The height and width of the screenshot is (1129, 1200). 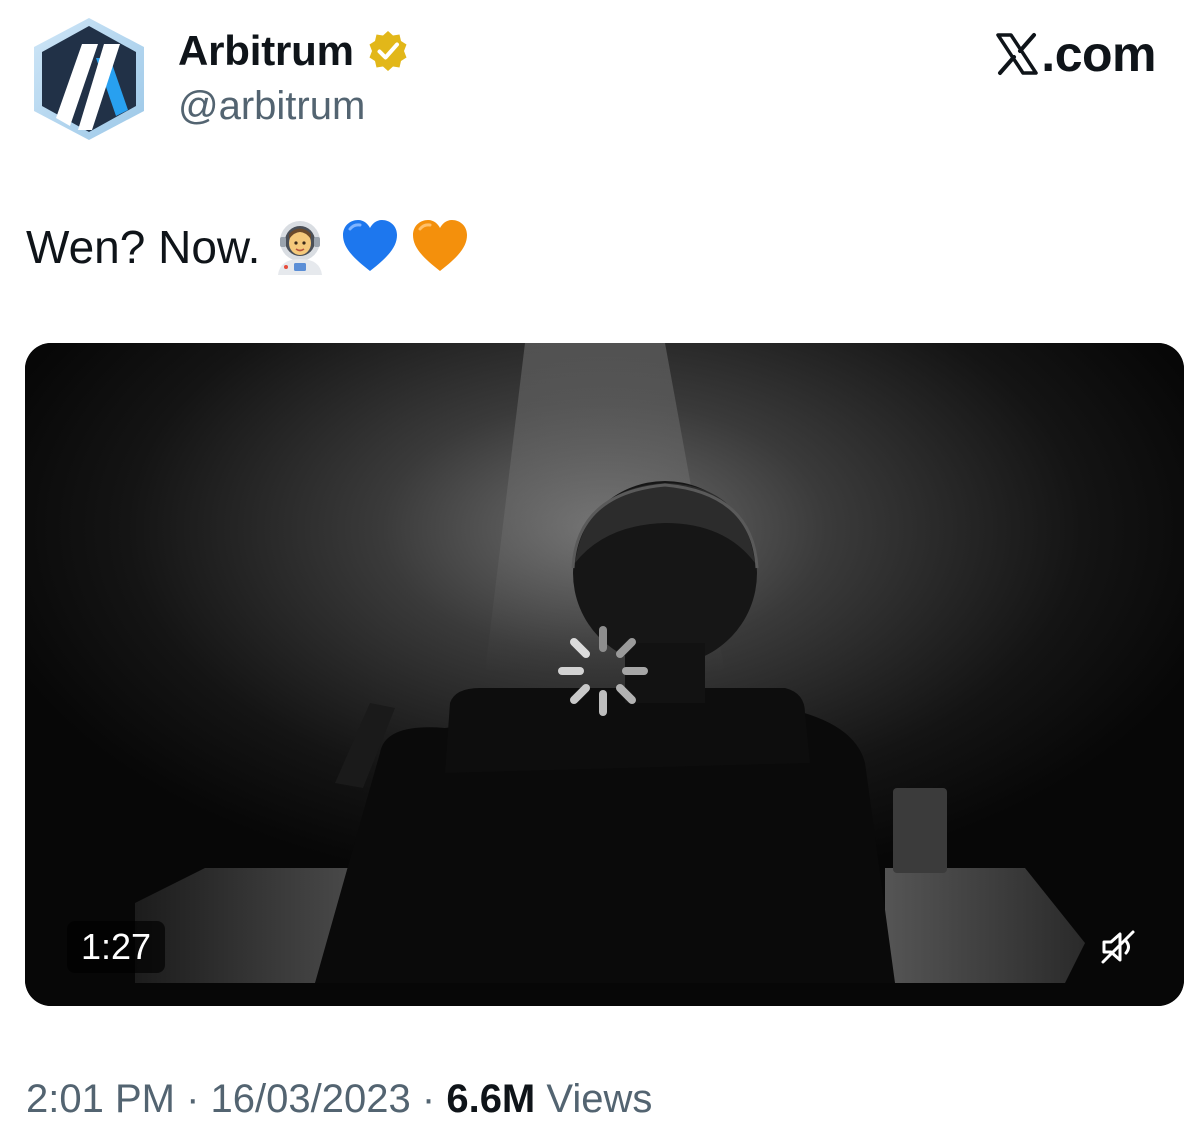 What do you see at coordinates (100, 1099) in the screenshot?
I see `tweet-time: 2:01 PM` at bounding box center [100, 1099].